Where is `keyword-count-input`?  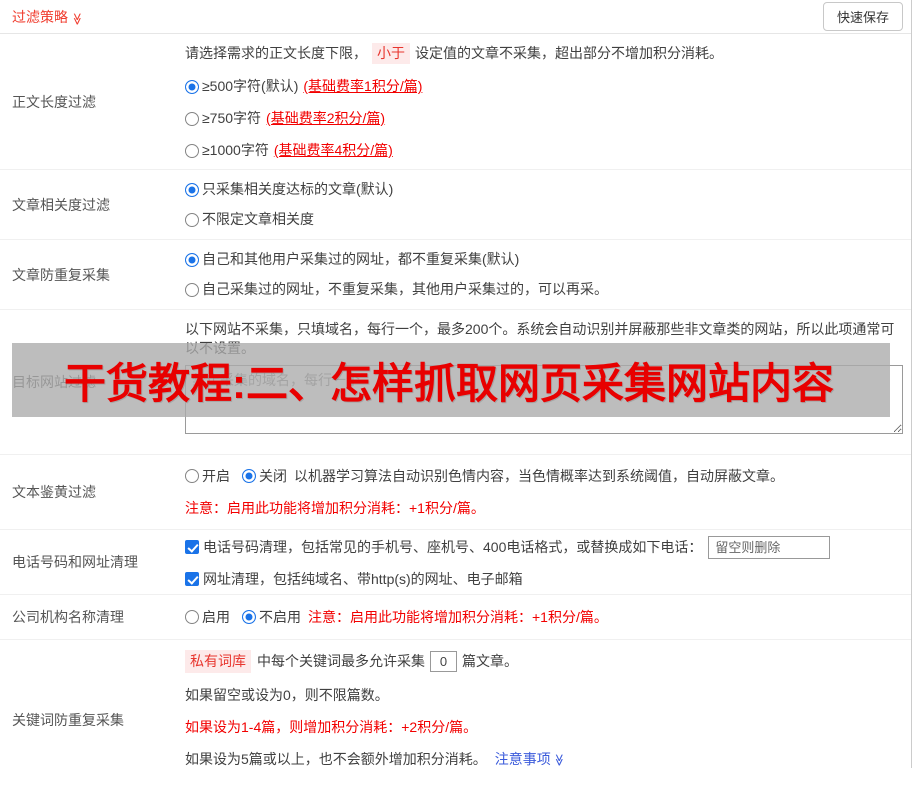 keyword-count-input is located at coordinates (443, 661).